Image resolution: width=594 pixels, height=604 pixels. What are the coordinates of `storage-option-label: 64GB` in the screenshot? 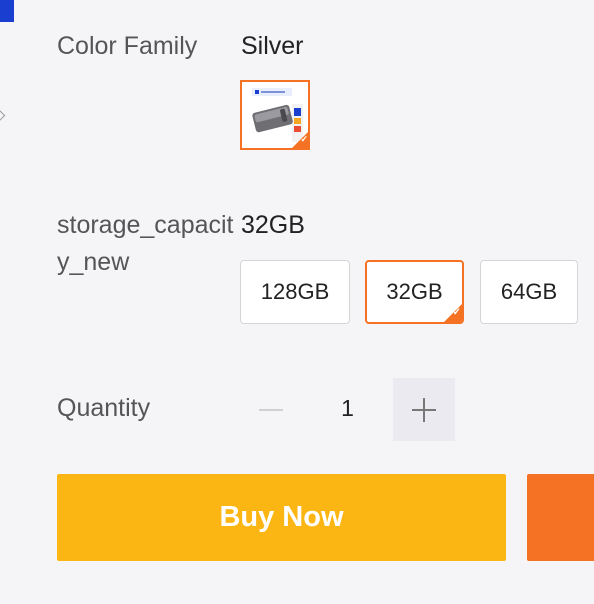 It's located at (529, 291).